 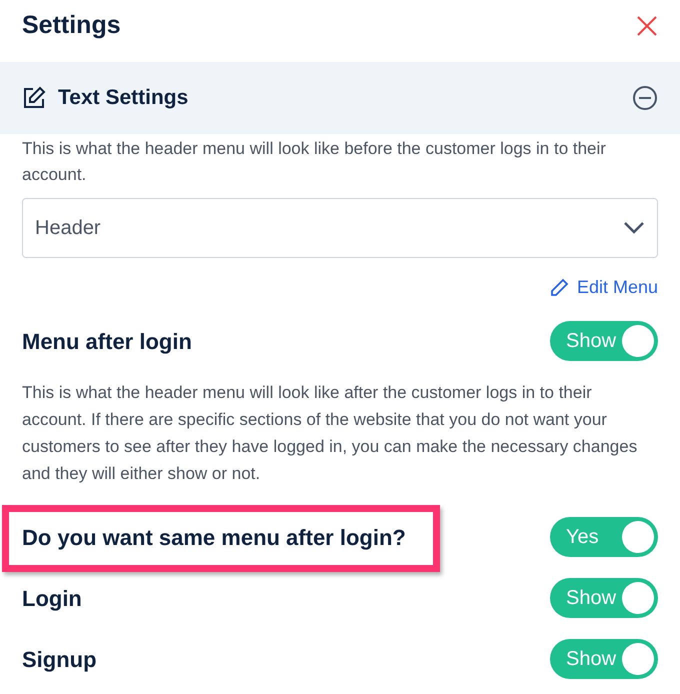 What do you see at coordinates (558, 288) in the screenshot?
I see `pencil-icon` at bounding box center [558, 288].